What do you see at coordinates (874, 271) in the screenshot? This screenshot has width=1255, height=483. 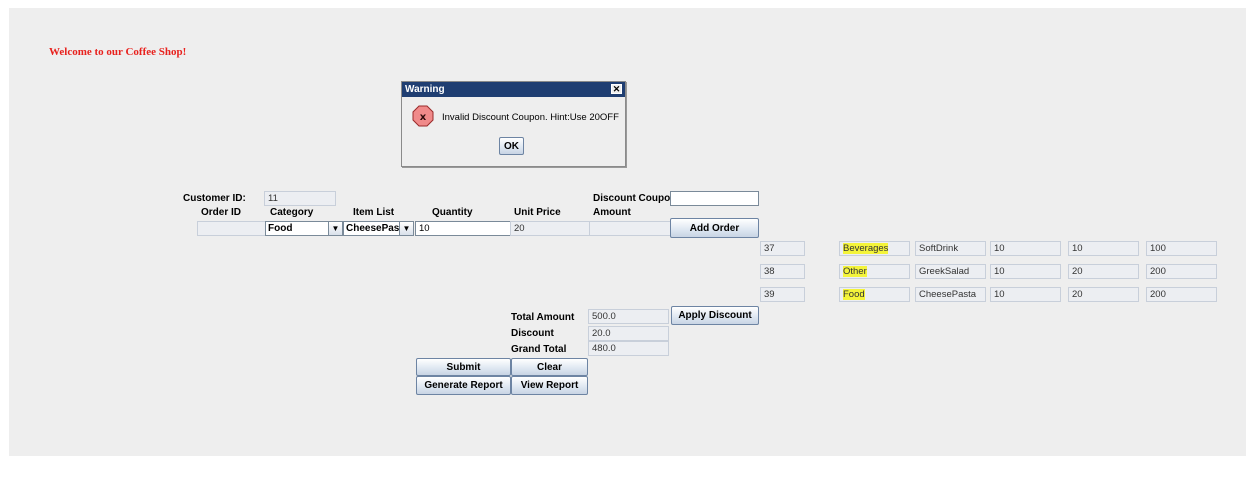 I see `order-cell-category: Other` at bounding box center [874, 271].